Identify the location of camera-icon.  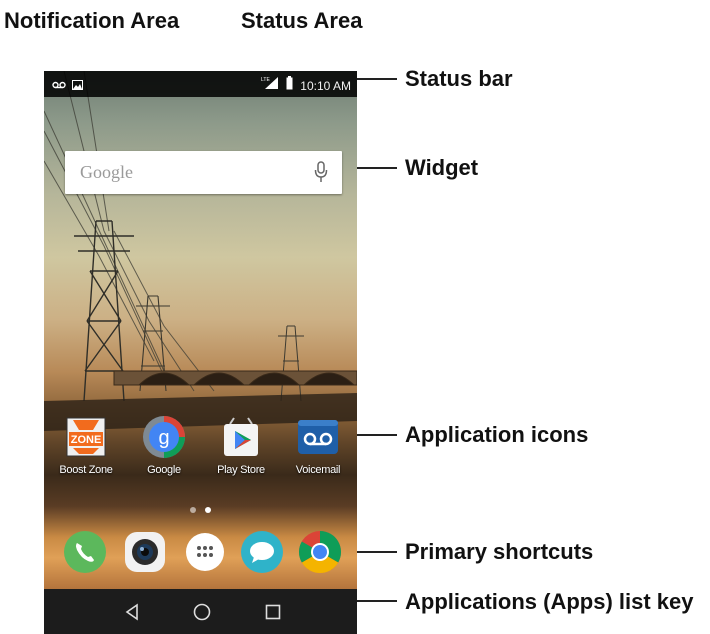
(145, 552).